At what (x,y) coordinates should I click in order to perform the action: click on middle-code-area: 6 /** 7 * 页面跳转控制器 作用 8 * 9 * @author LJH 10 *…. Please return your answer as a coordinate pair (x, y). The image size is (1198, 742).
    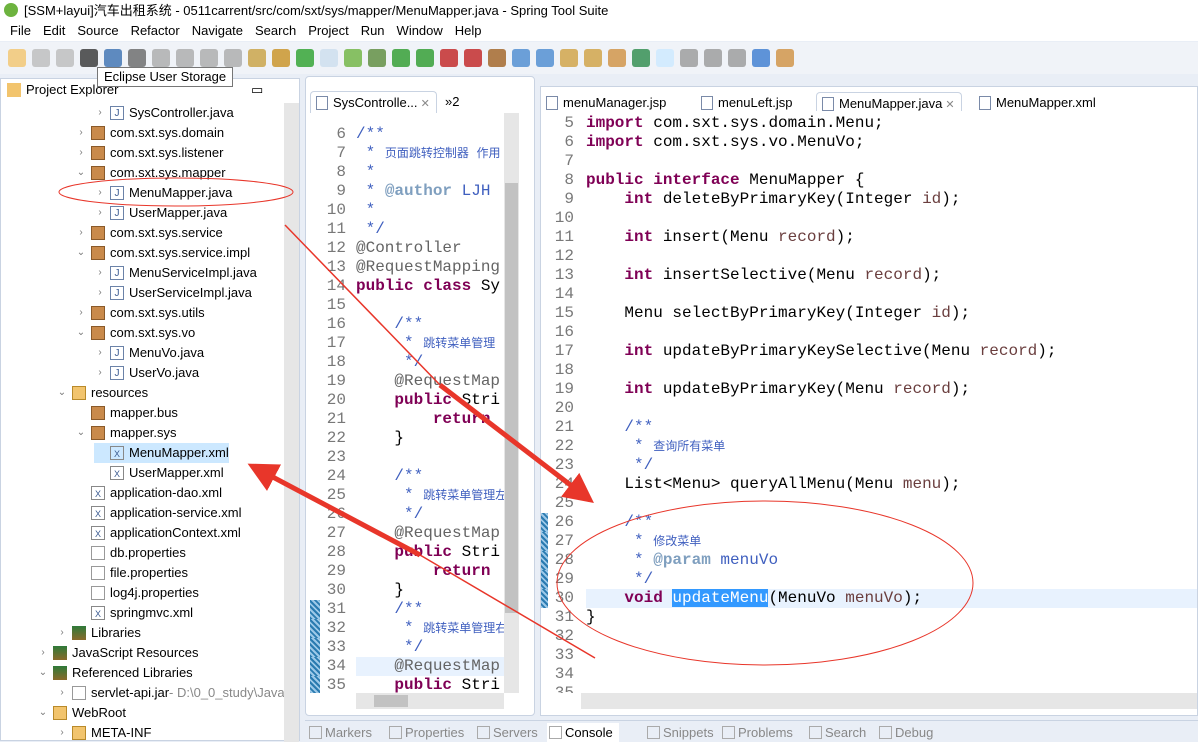
    Looking at the image, I should click on (405, 403).